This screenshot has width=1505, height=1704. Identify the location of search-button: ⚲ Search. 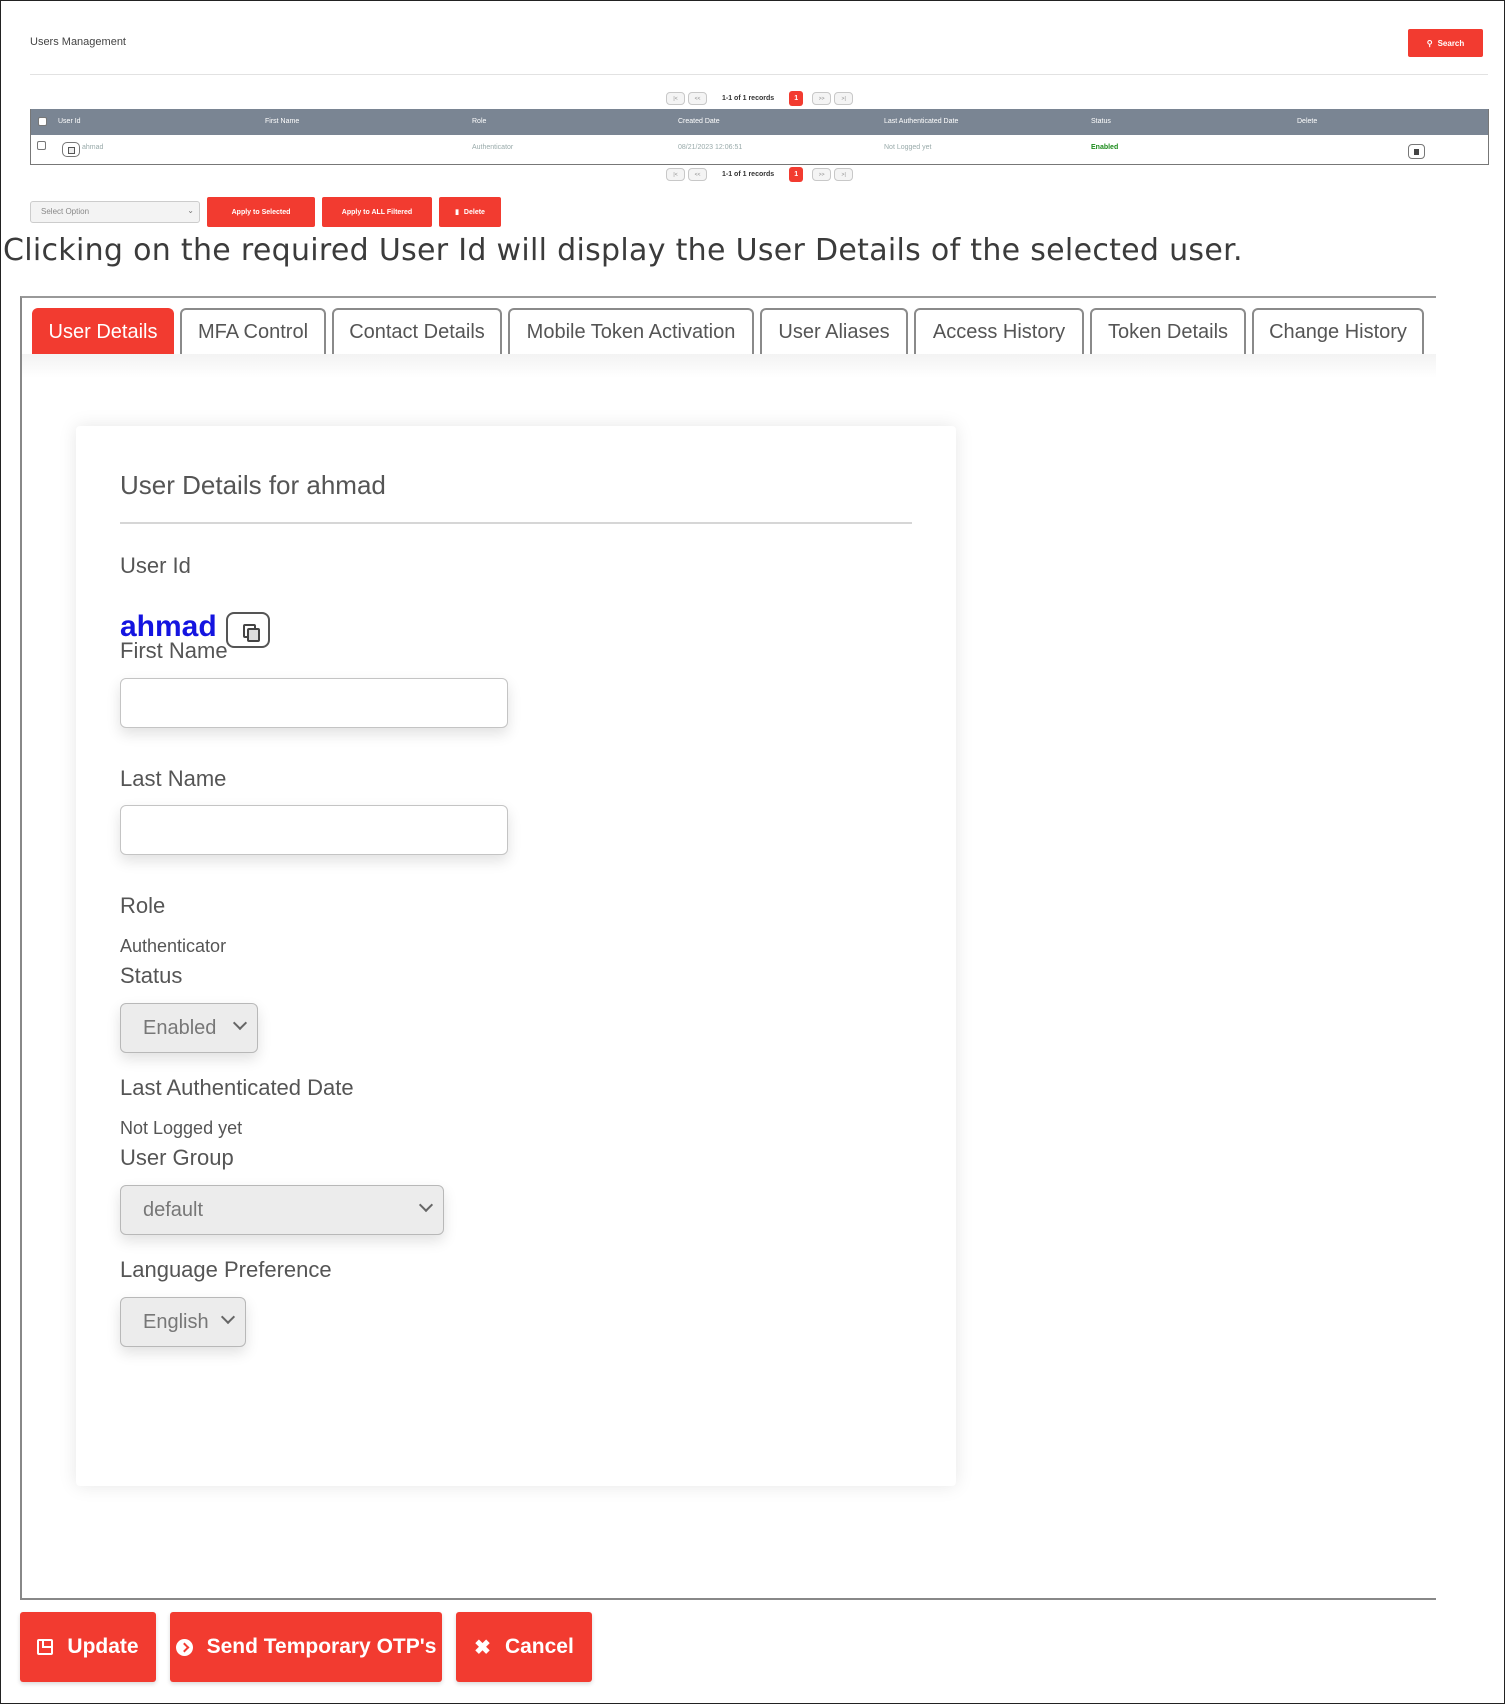
(1445, 43).